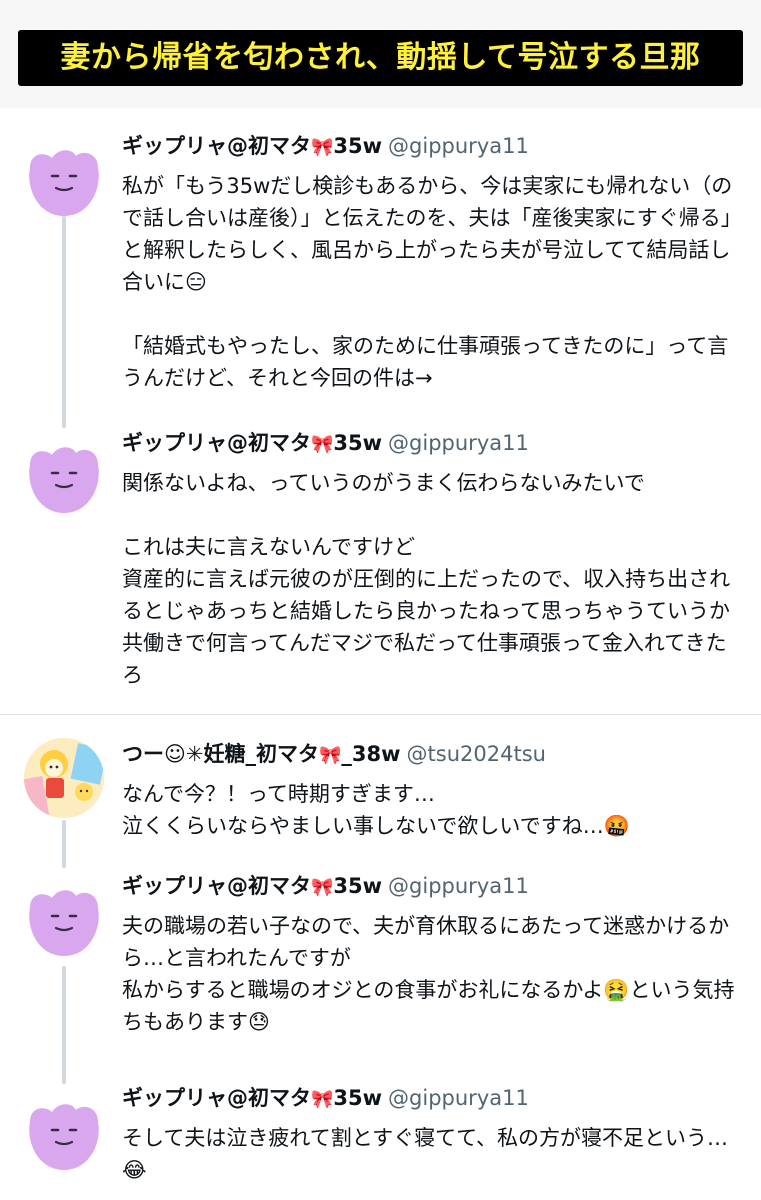 Image resolution: width=761 pixels, height=1200 pixels. I want to click on title-banner: 妻から帰省を匂わされ、動揺して号泣する旦那, so click(380, 54).